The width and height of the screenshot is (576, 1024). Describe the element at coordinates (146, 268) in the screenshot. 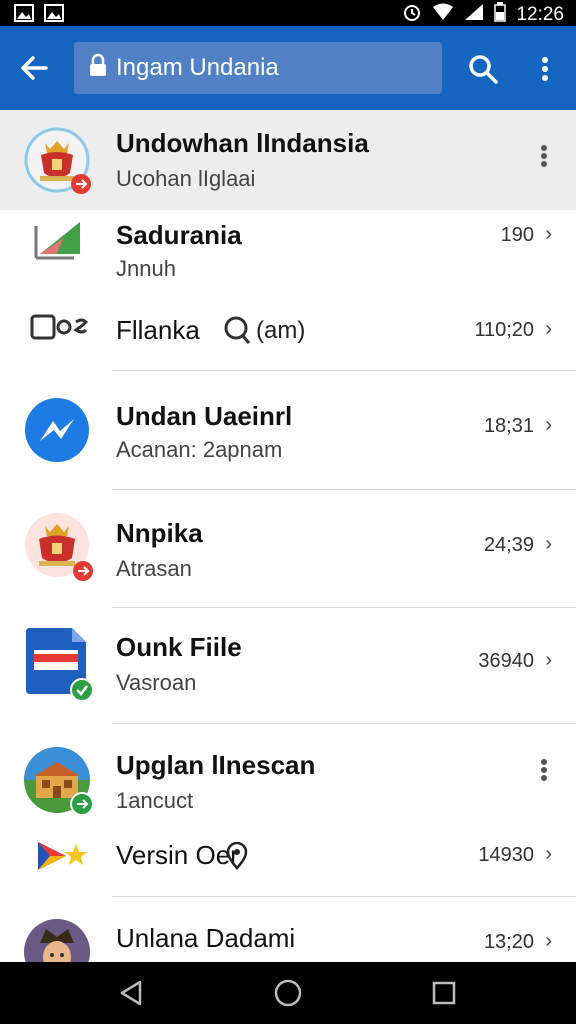

I see `item-subtitle: Jnnuh` at that location.